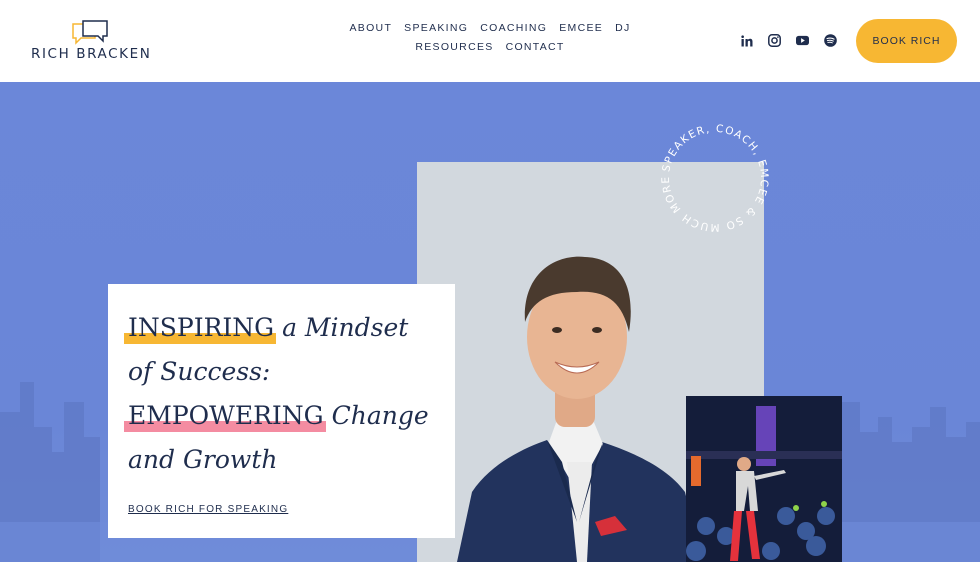  I want to click on nav-speaking: SPEAKING, so click(436, 28).